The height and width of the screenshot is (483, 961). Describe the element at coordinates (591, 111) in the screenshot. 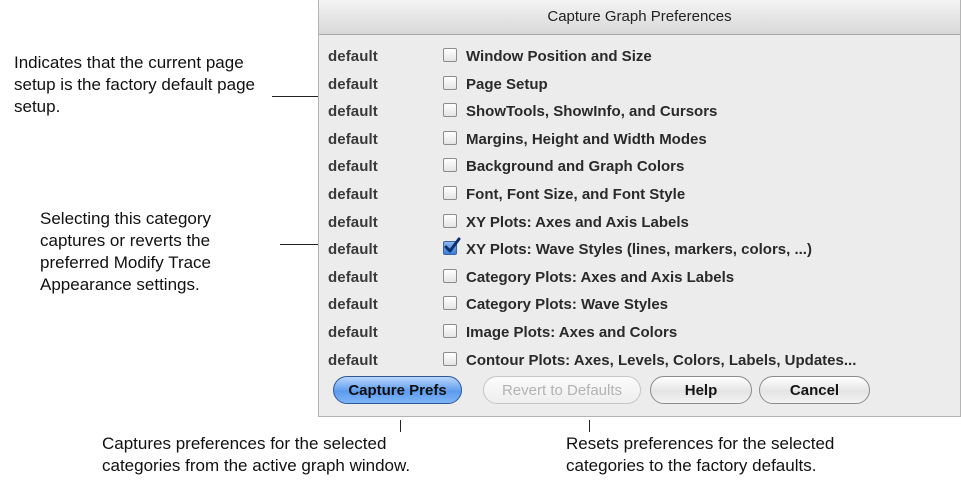

I see `category-label: ShowTools, ShowInfo, and Cursors` at that location.